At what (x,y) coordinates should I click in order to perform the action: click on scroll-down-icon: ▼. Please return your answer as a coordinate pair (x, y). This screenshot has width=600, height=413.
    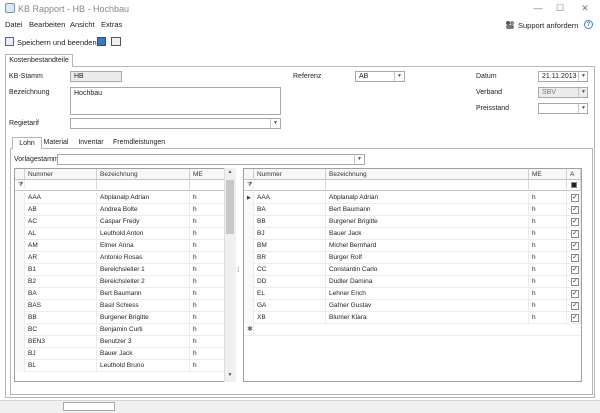
    Looking at the image, I should click on (230, 376).